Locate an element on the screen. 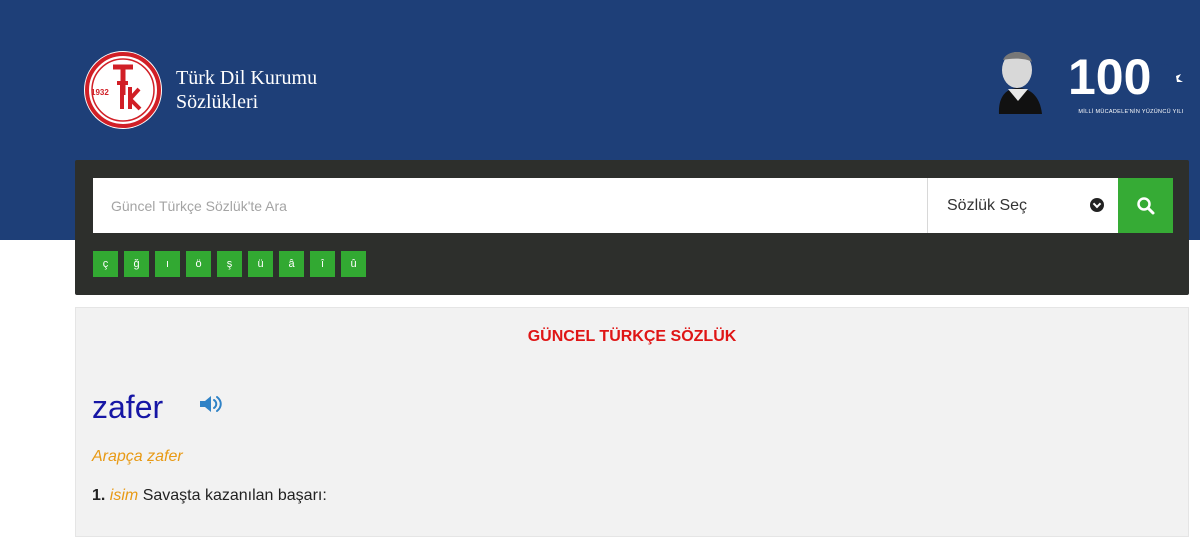 The width and height of the screenshot is (1200, 537). search-input is located at coordinates (510, 205).